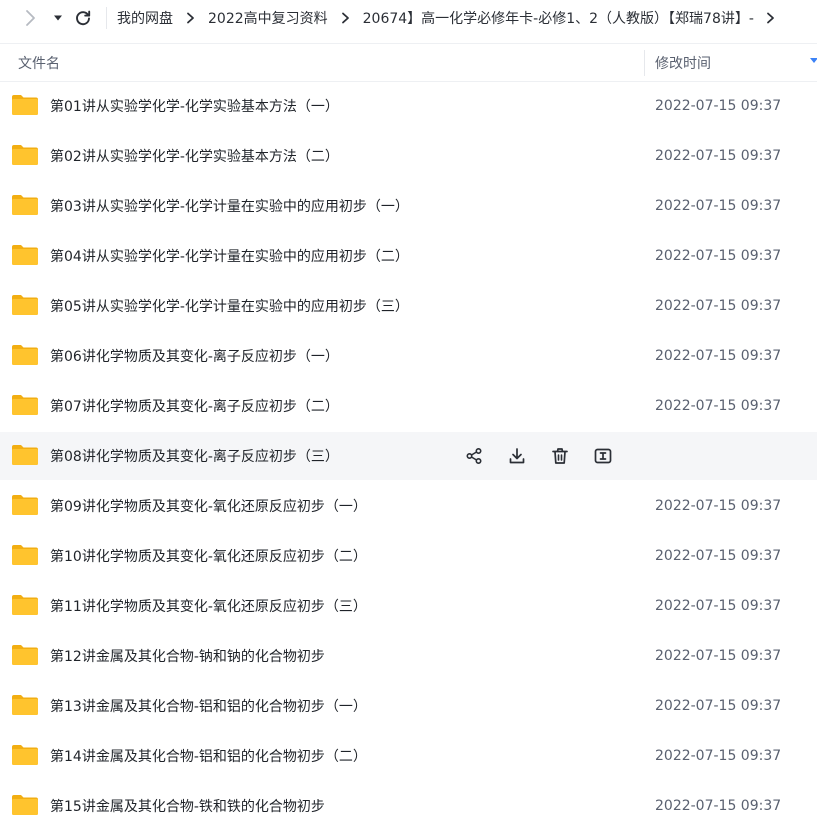  I want to click on file-row: 第13讲金属及其化合物-铝和铝的化合物初步（一） 2022-07-15 09:37, so click(408, 706).